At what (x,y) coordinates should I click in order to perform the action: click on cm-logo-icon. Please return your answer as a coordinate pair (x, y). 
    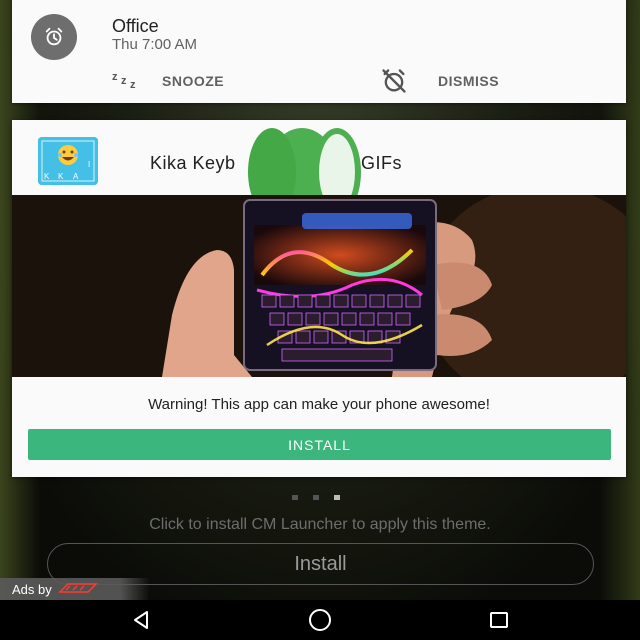
    Looking at the image, I should click on (77, 589).